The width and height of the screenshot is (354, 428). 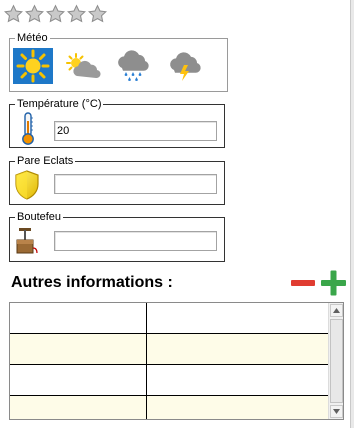 I want to click on autres-informations-title: Autres informations :, so click(x=92, y=282).